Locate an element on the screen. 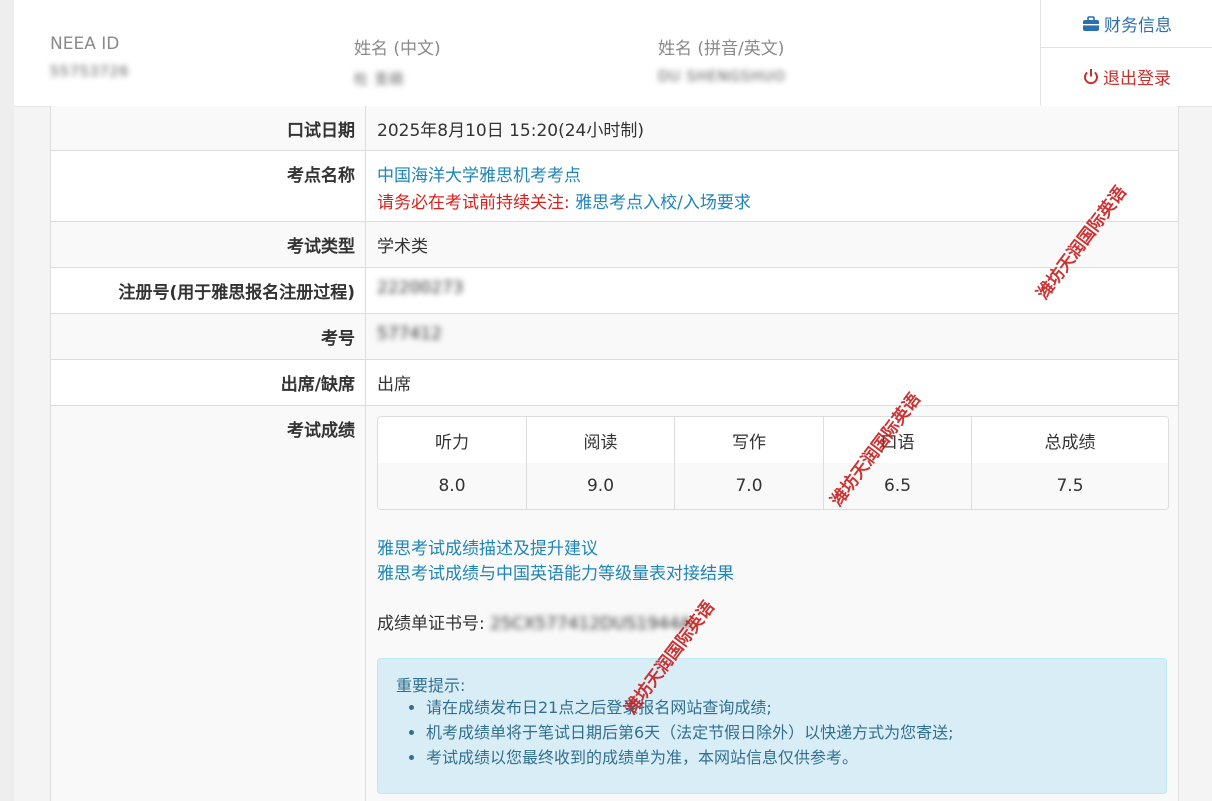 Image resolution: width=1212 pixels, height=801 pixels. venue-name-link: 中国海洋大学雅思机考考点 is located at coordinates (564, 173).